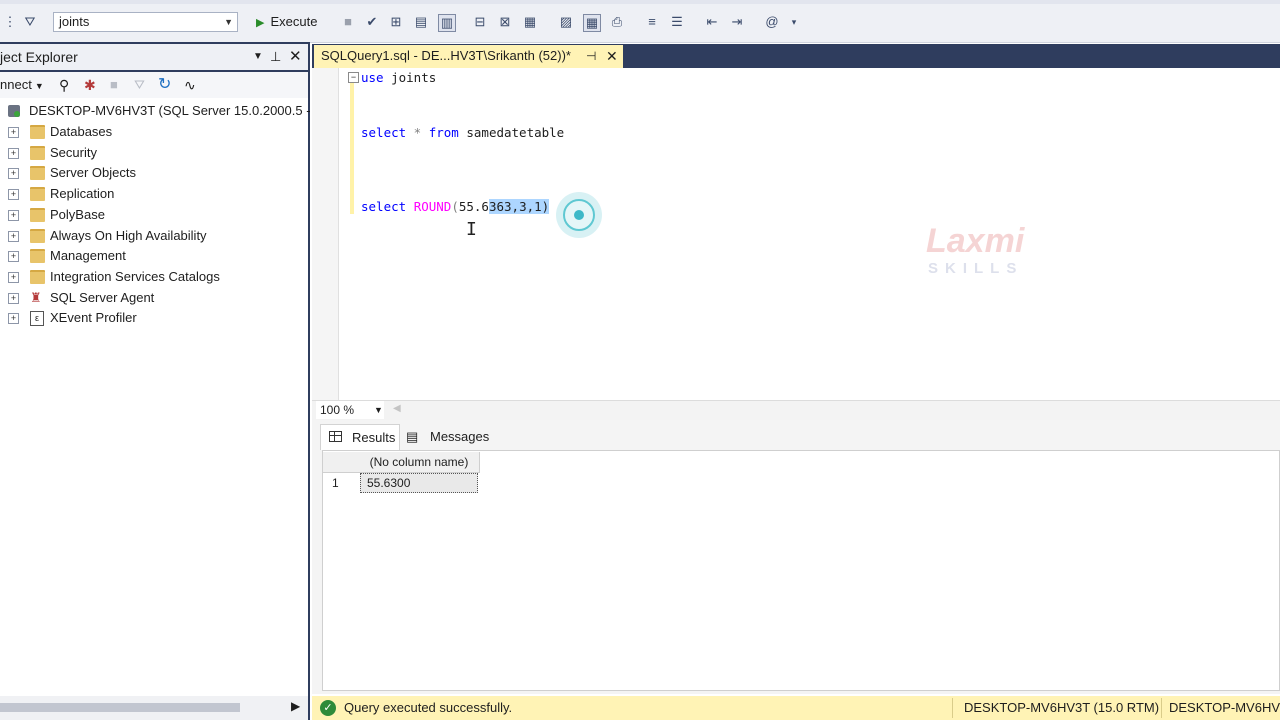 The width and height of the screenshot is (1280, 720). What do you see at coordinates (384, 206) in the screenshot?
I see `keyword: select` at bounding box center [384, 206].